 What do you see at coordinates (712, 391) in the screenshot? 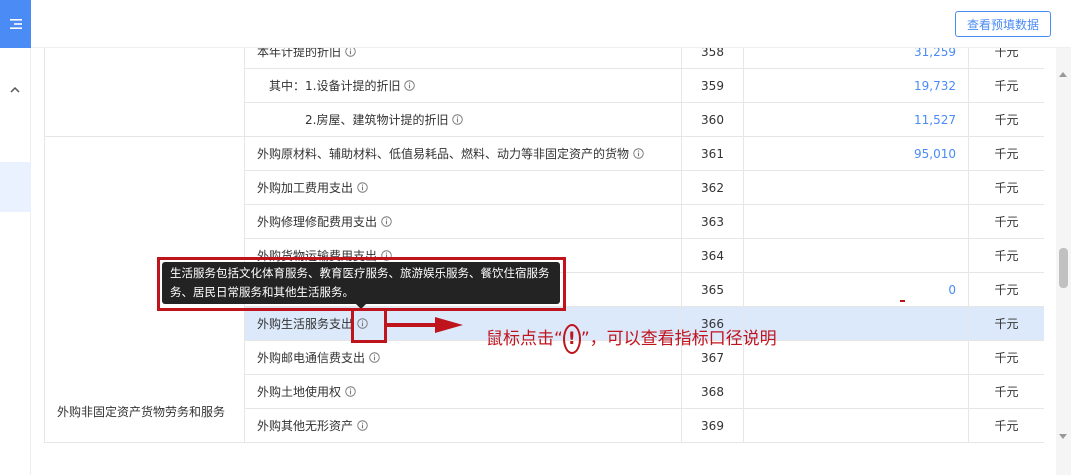
I see `indicator-code-cell: 368` at bounding box center [712, 391].